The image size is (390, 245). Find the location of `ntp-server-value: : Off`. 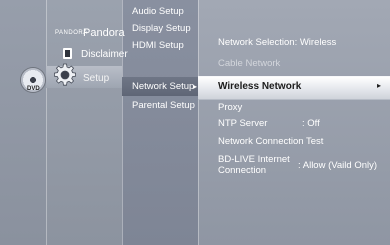

ntp-server-value: : Off is located at coordinates (311, 123).